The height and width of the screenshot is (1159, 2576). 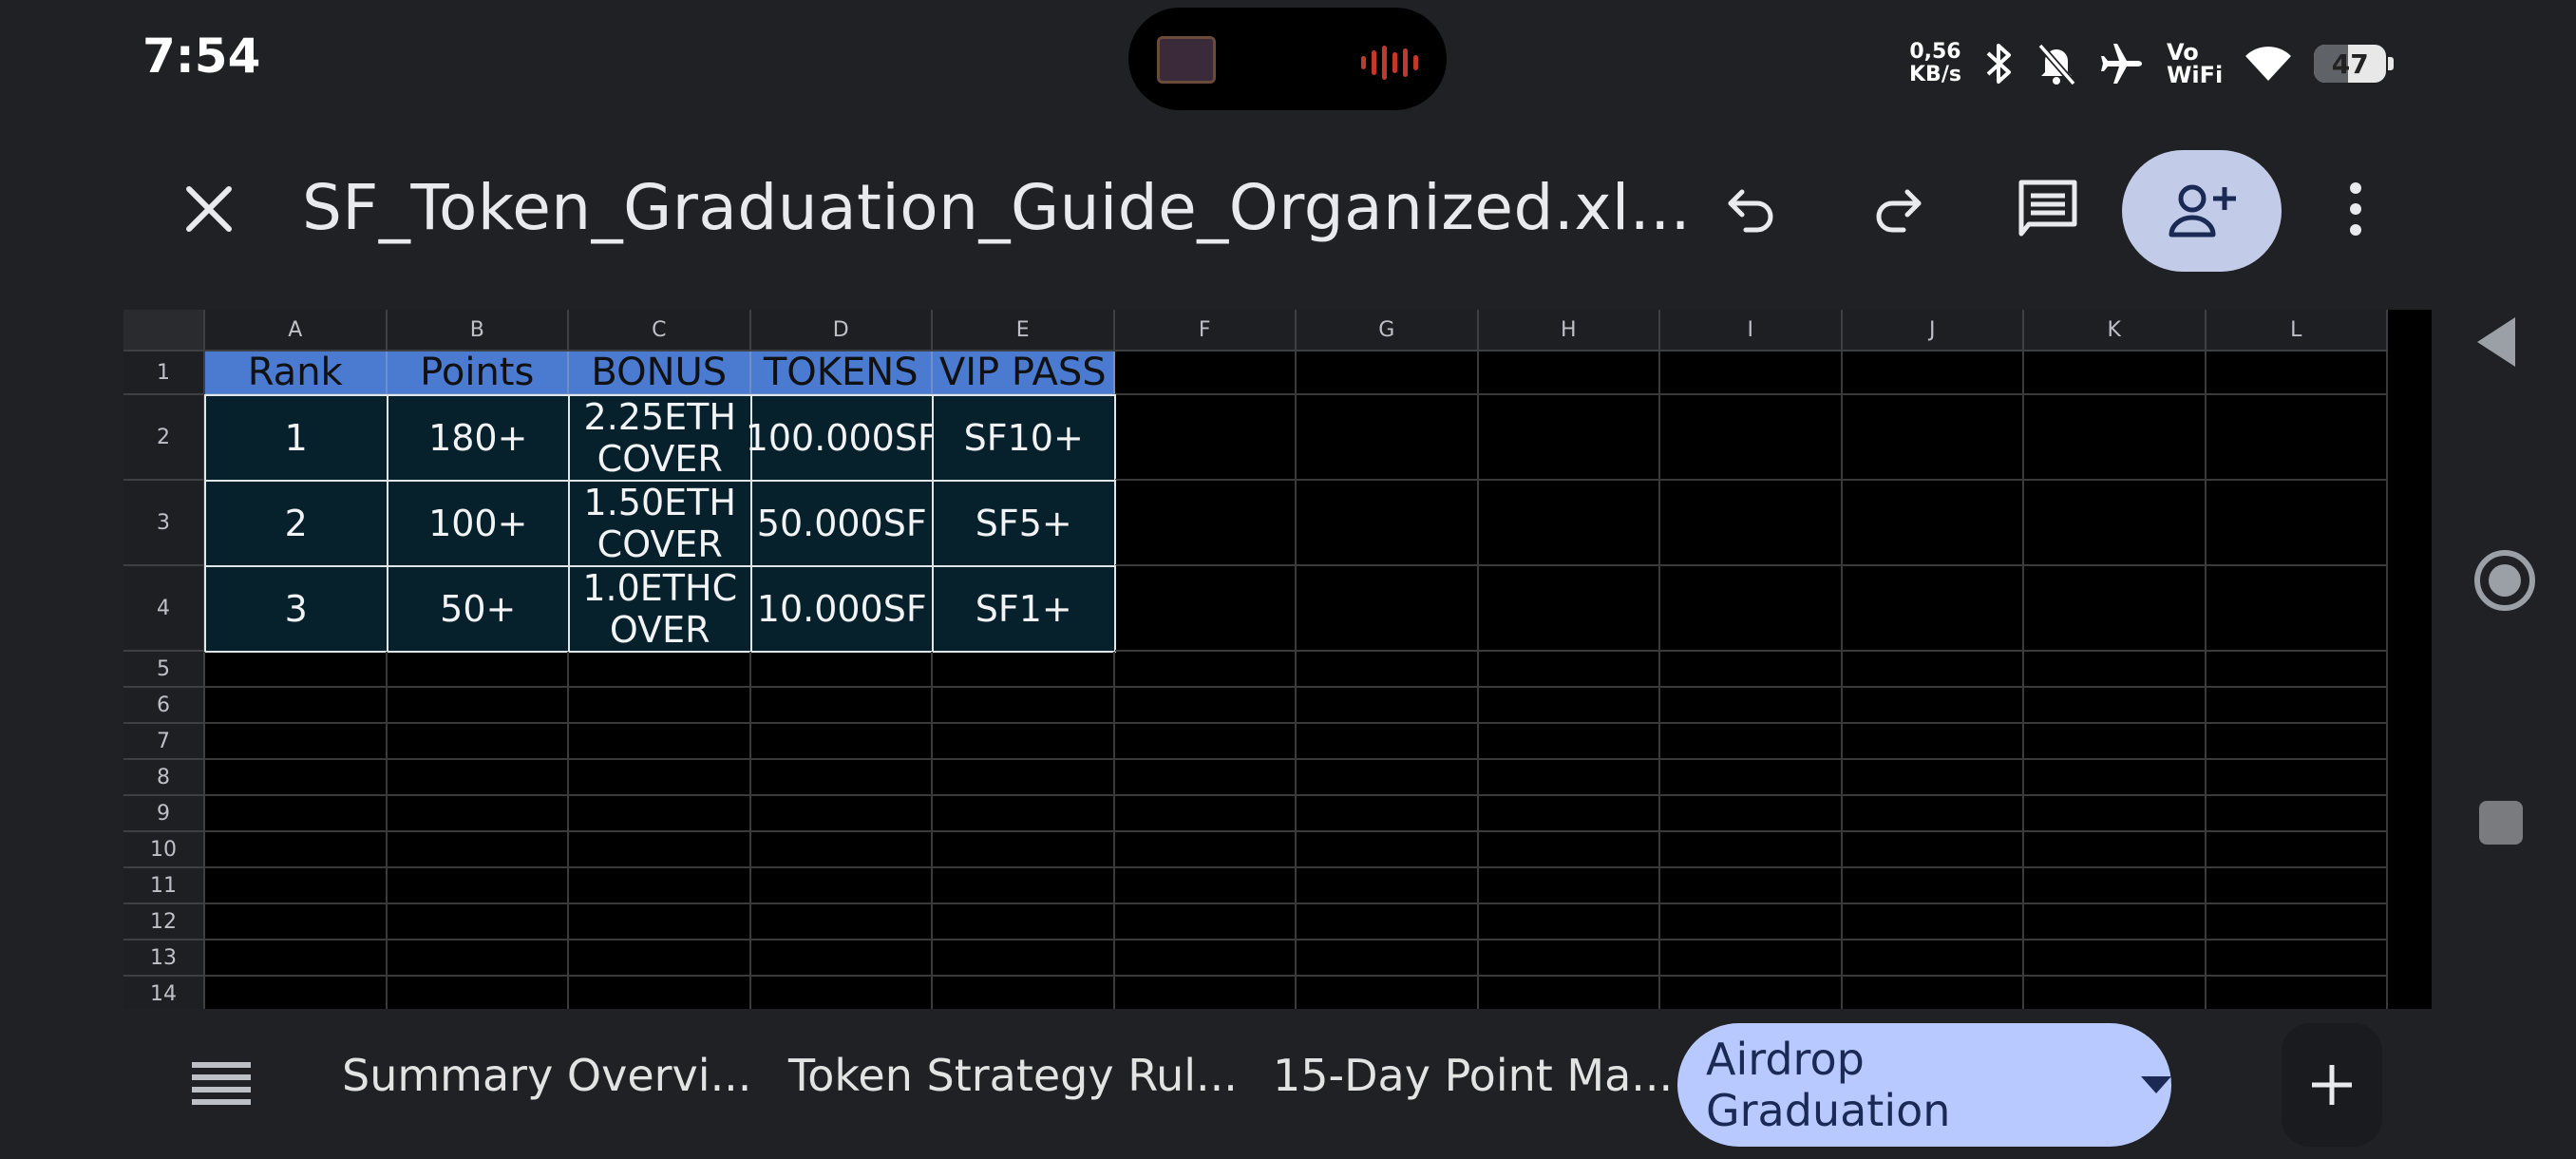 What do you see at coordinates (841, 331) in the screenshot?
I see `column-header: D` at bounding box center [841, 331].